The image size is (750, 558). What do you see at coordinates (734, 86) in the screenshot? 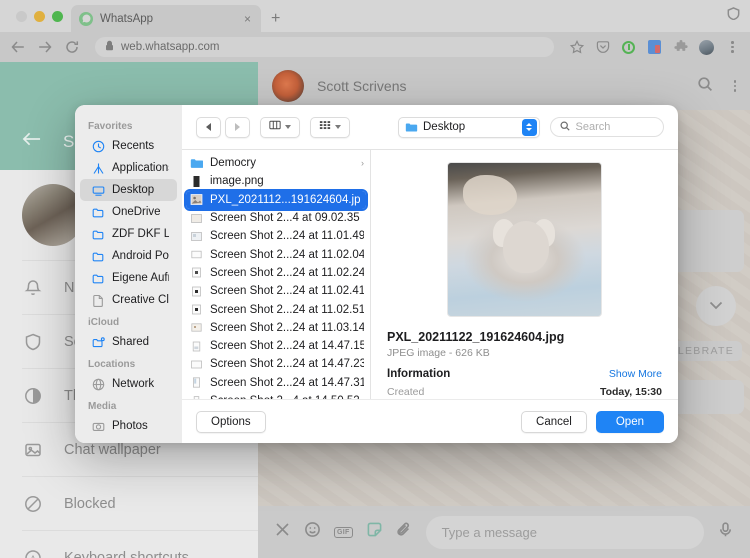
I see `kebab-menu-icon` at bounding box center [734, 86].